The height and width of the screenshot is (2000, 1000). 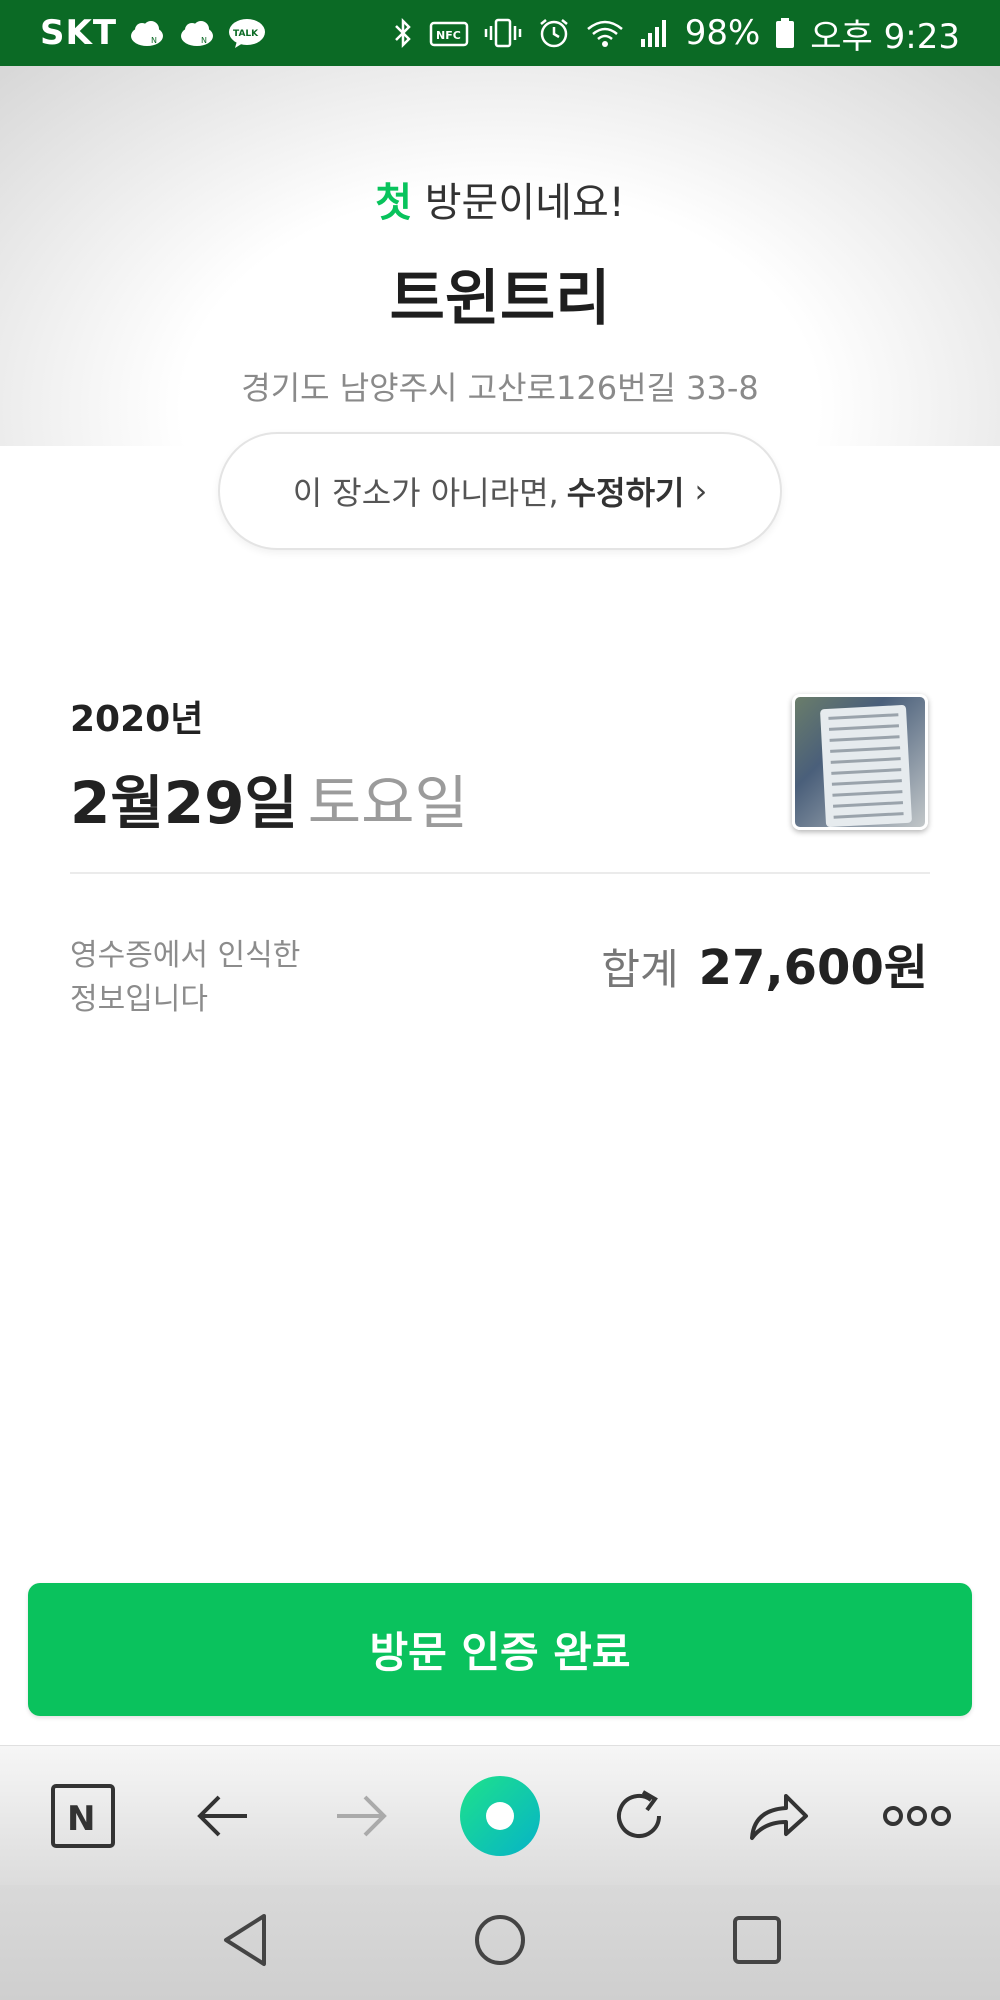 I want to click on receipt-thumbnail, so click(x=860, y=762).